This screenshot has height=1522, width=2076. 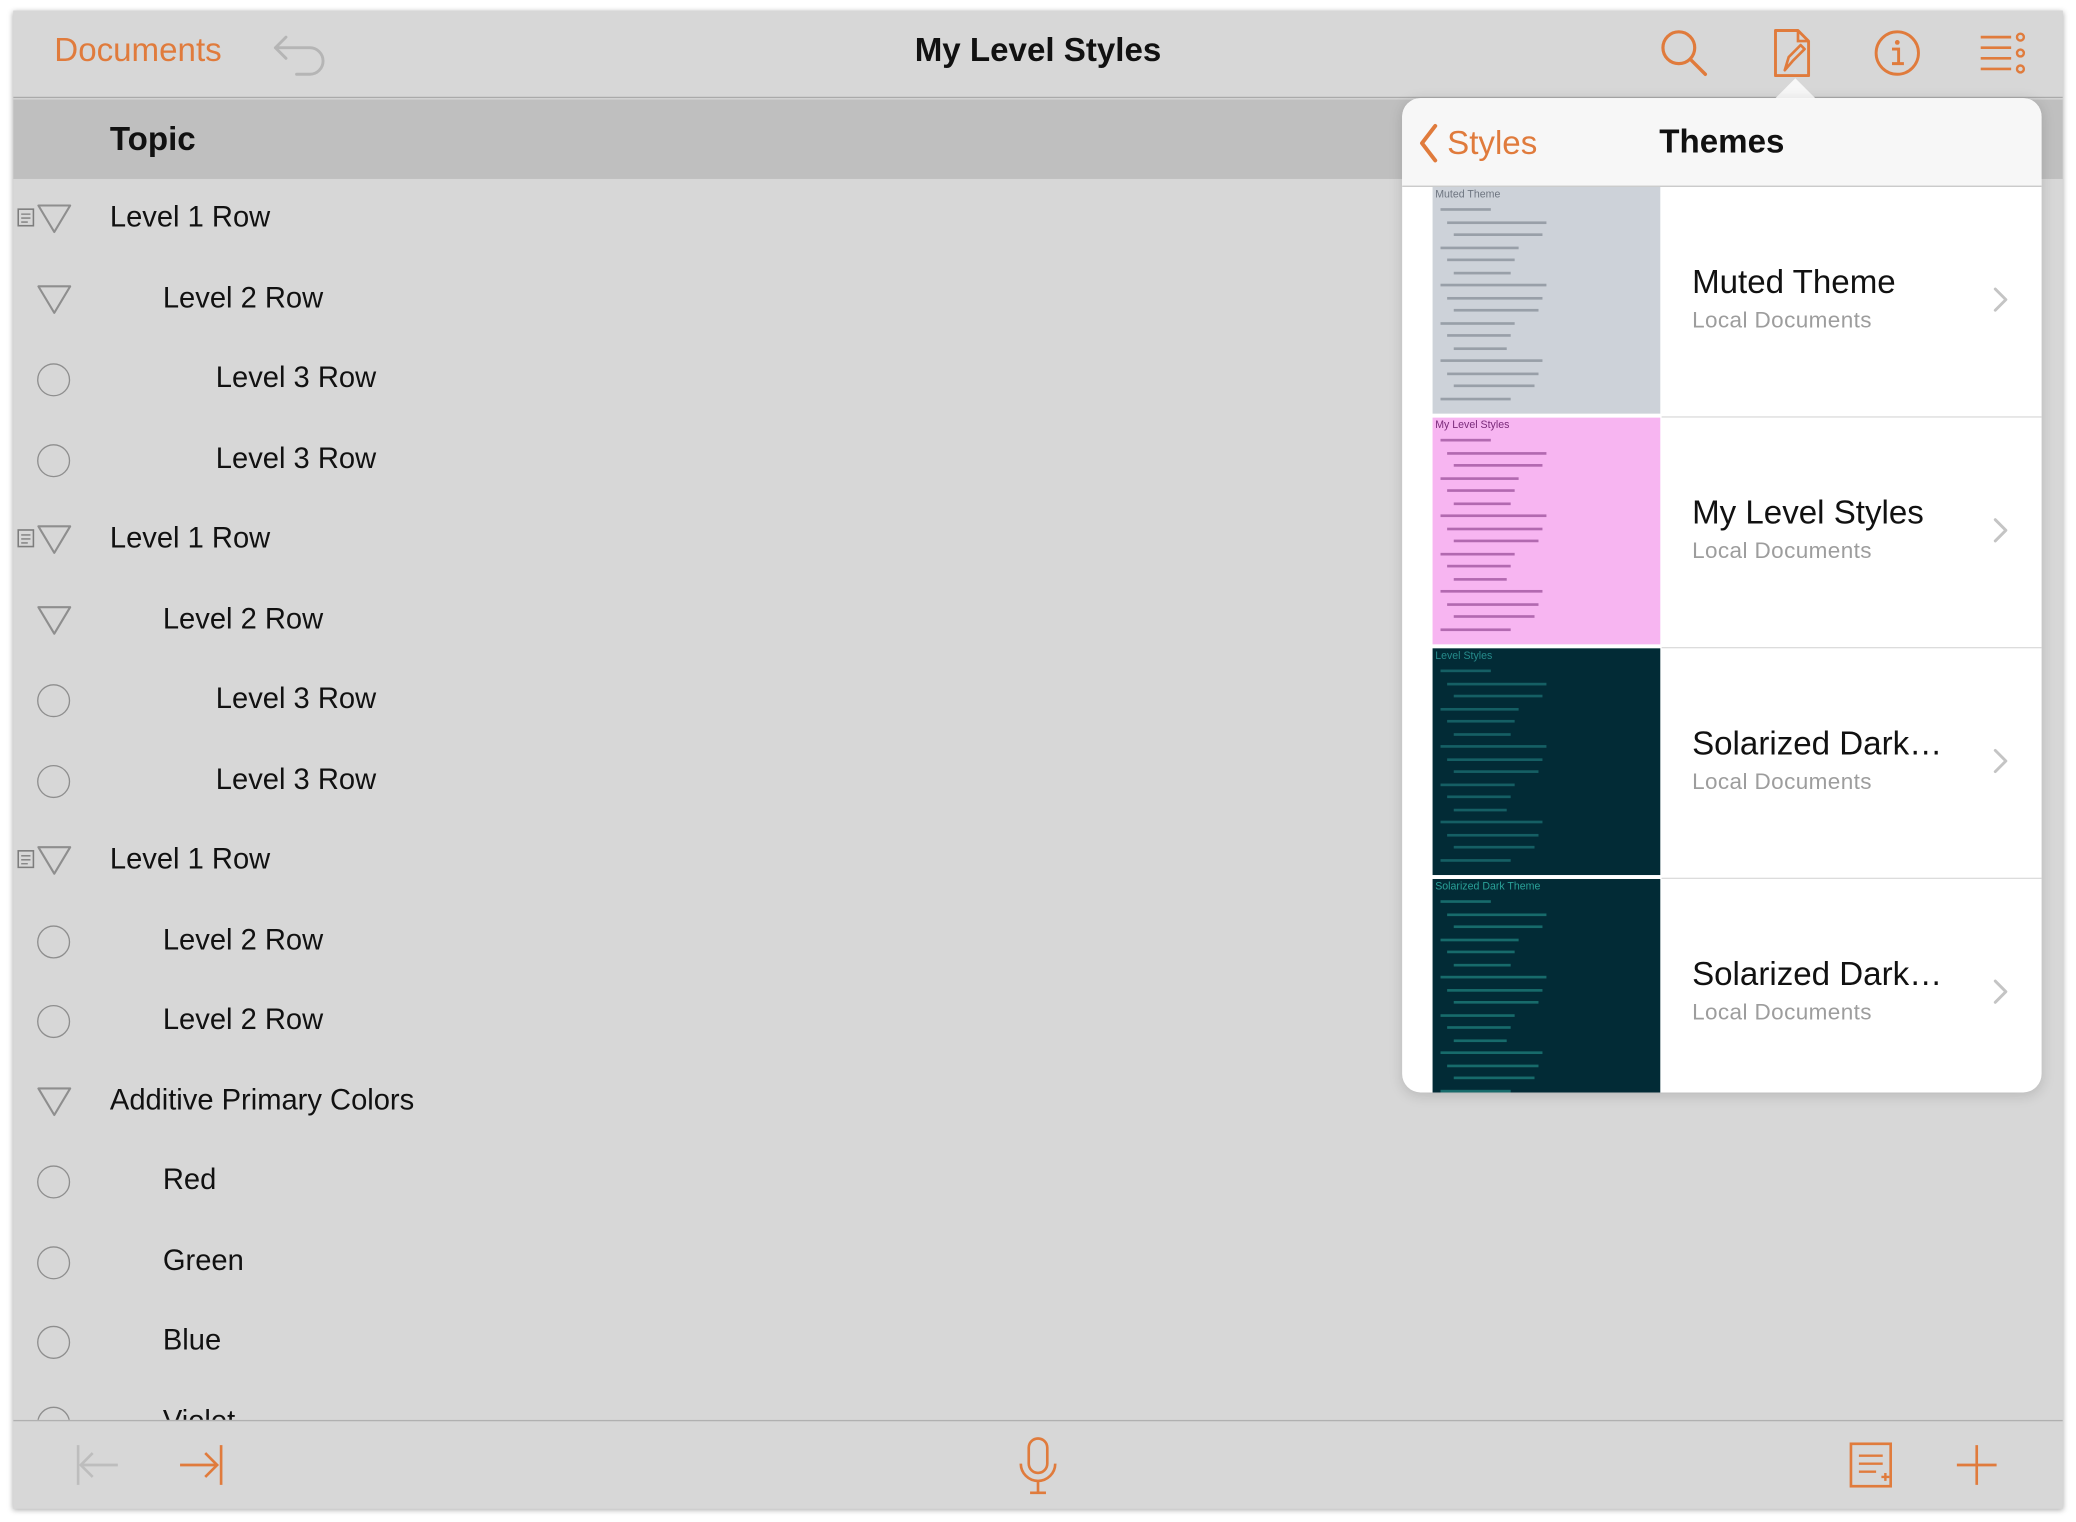 What do you see at coordinates (262, 1100) in the screenshot?
I see `row-label: Additive Primary Colors` at bounding box center [262, 1100].